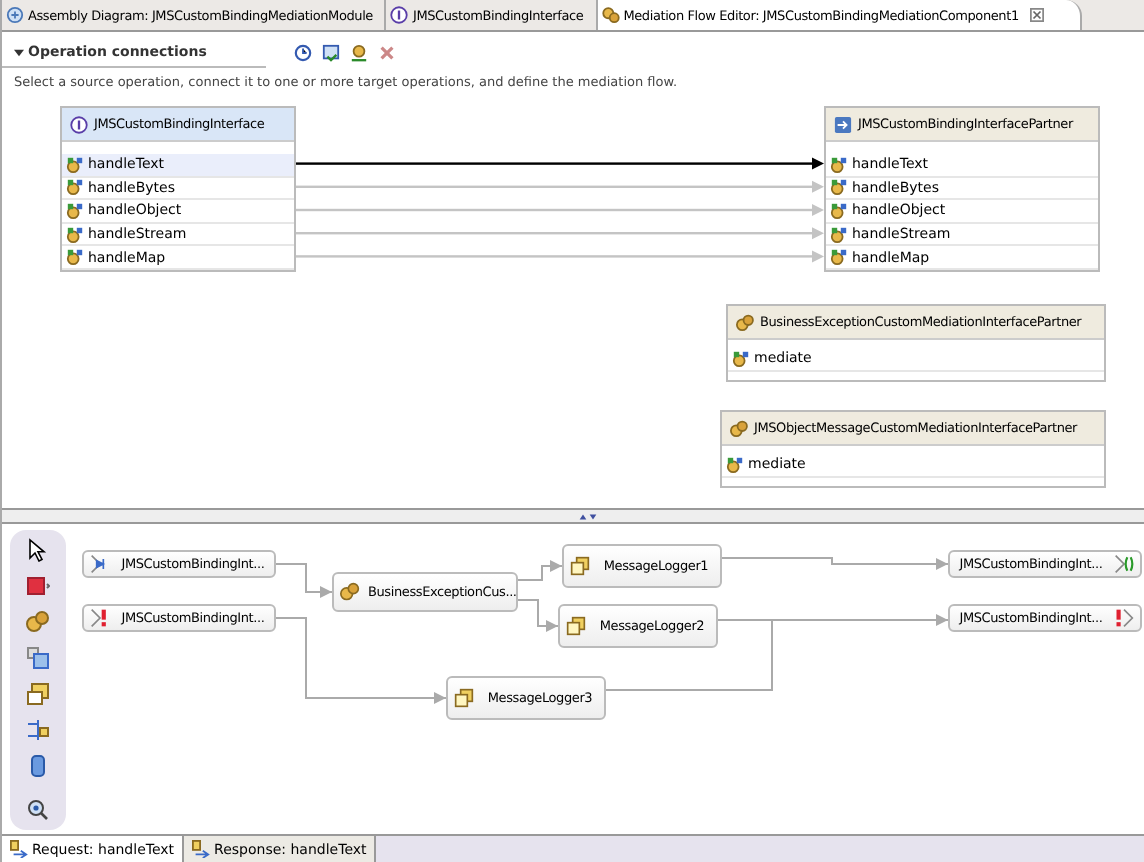 The width and height of the screenshot is (1144, 862). Describe the element at coordinates (303, 53) in the screenshot. I see `clock-icon` at that location.